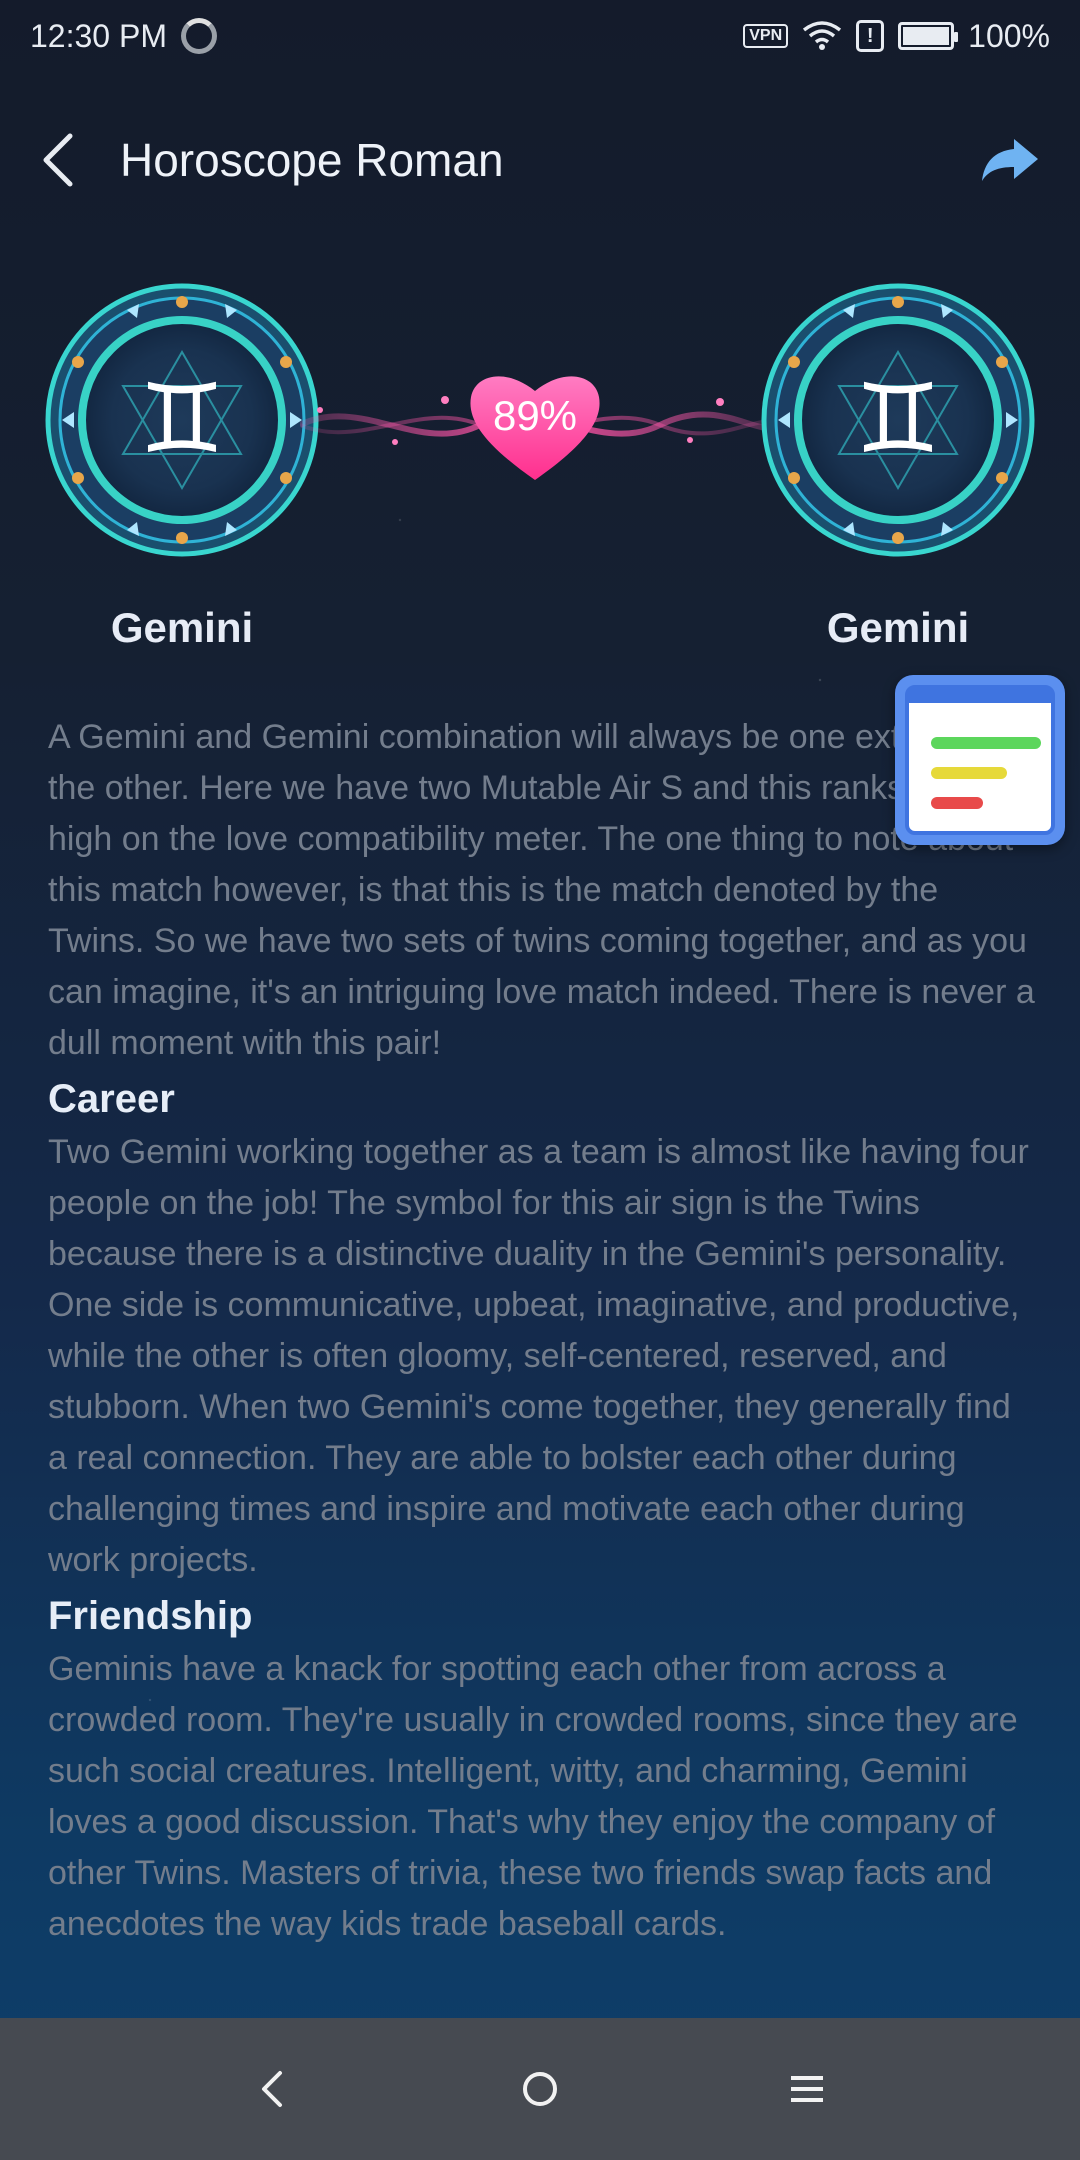 This screenshot has height=2160, width=1080. What do you see at coordinates (870, 36) in the screenshot?
I see `alert-icon: !` at bounding box center [870, 36].